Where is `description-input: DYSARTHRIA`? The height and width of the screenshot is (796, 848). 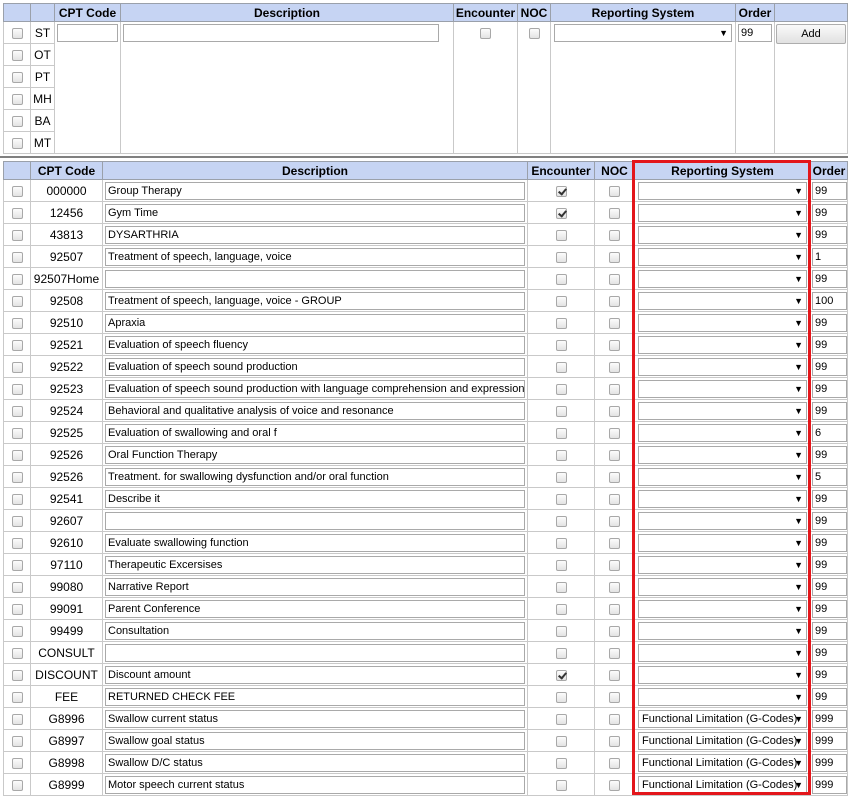
description-input: DYSARTHRIA is located at coordinates (315, 234).